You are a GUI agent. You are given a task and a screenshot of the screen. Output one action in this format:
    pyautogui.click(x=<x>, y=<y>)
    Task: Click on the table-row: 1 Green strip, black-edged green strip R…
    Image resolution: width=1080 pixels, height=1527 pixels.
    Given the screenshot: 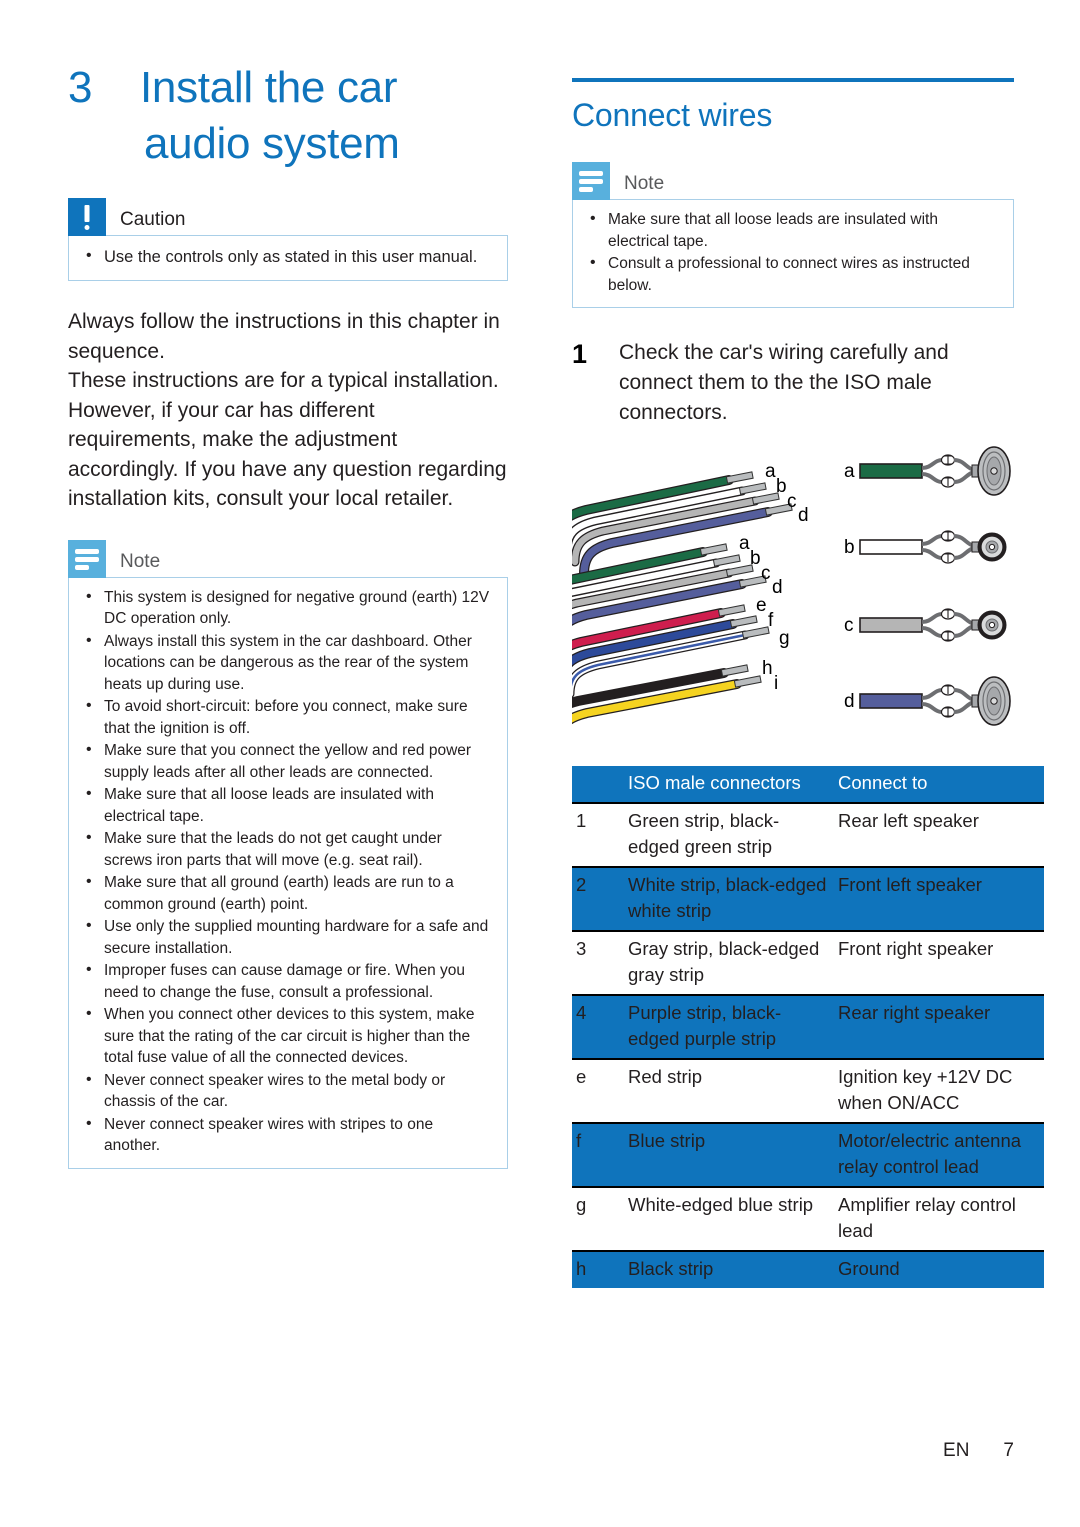 What is the action you would take?
    pyautogui.click(x=808, y=835)
    